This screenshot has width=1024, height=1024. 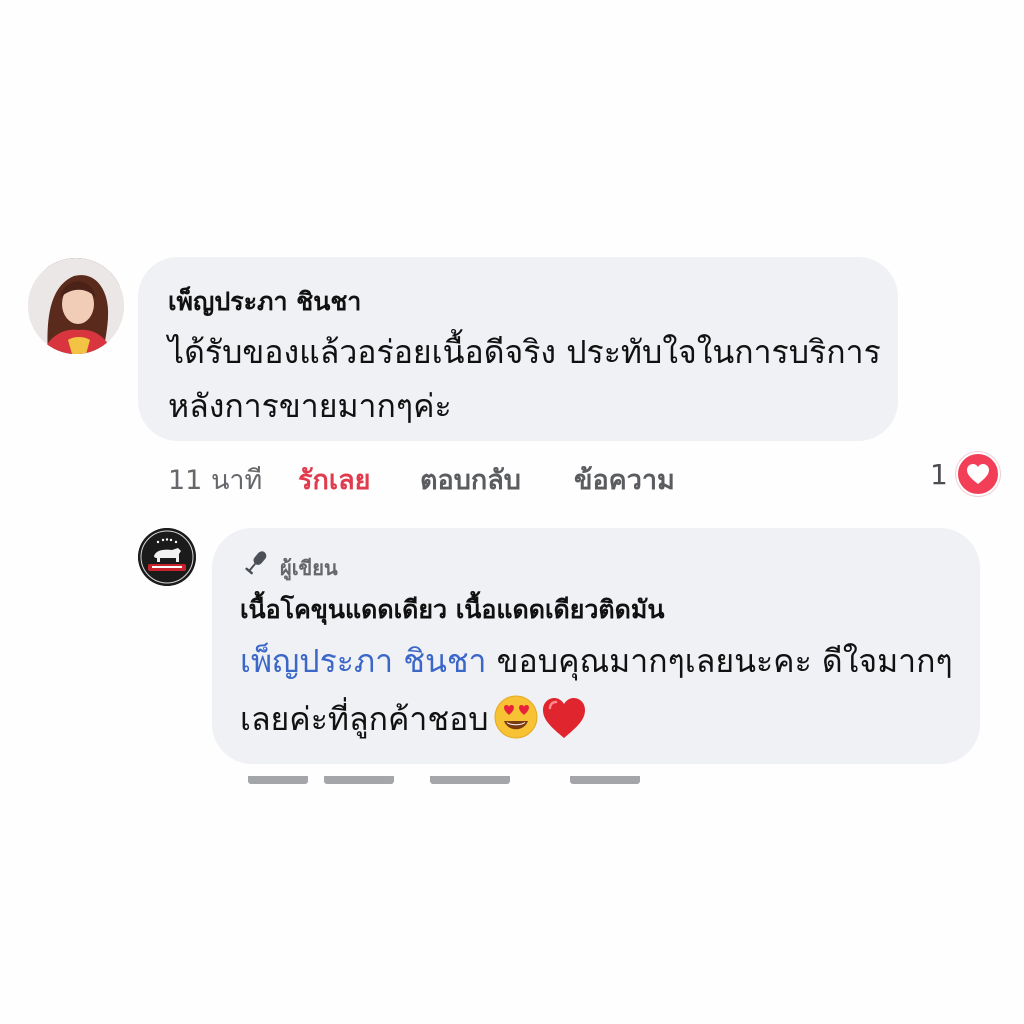 I want to click on love-reaction-icon, so click(x=978, y=474).